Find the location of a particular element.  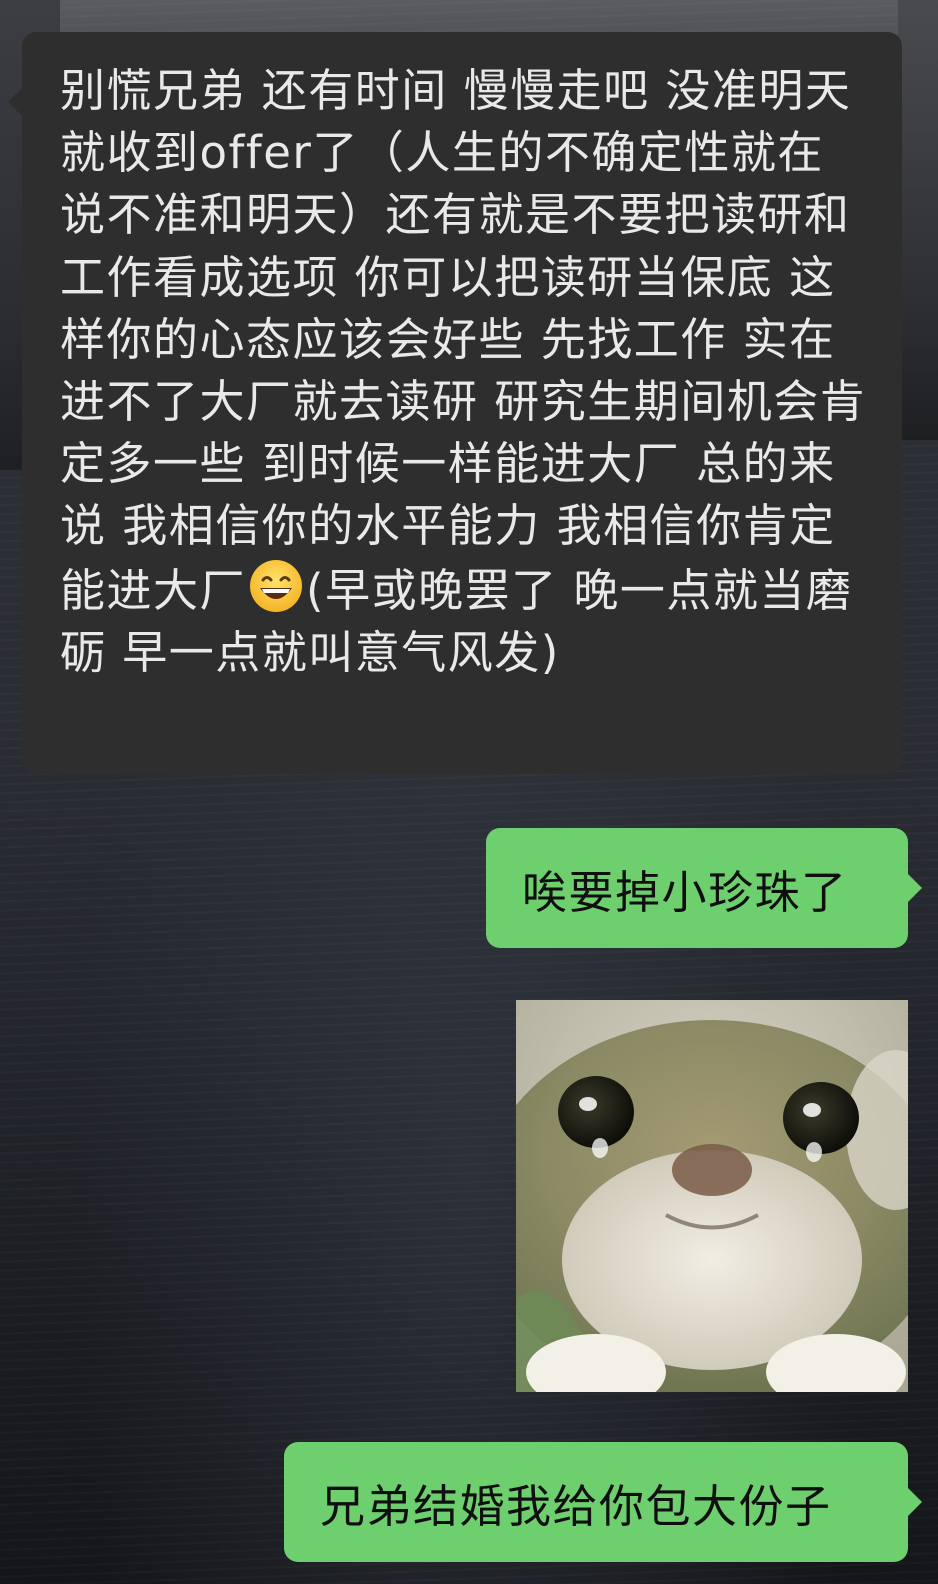

outgoing-message-text: 兄弟结婚我给你包大份子 is located at coordinates (576, 1506).